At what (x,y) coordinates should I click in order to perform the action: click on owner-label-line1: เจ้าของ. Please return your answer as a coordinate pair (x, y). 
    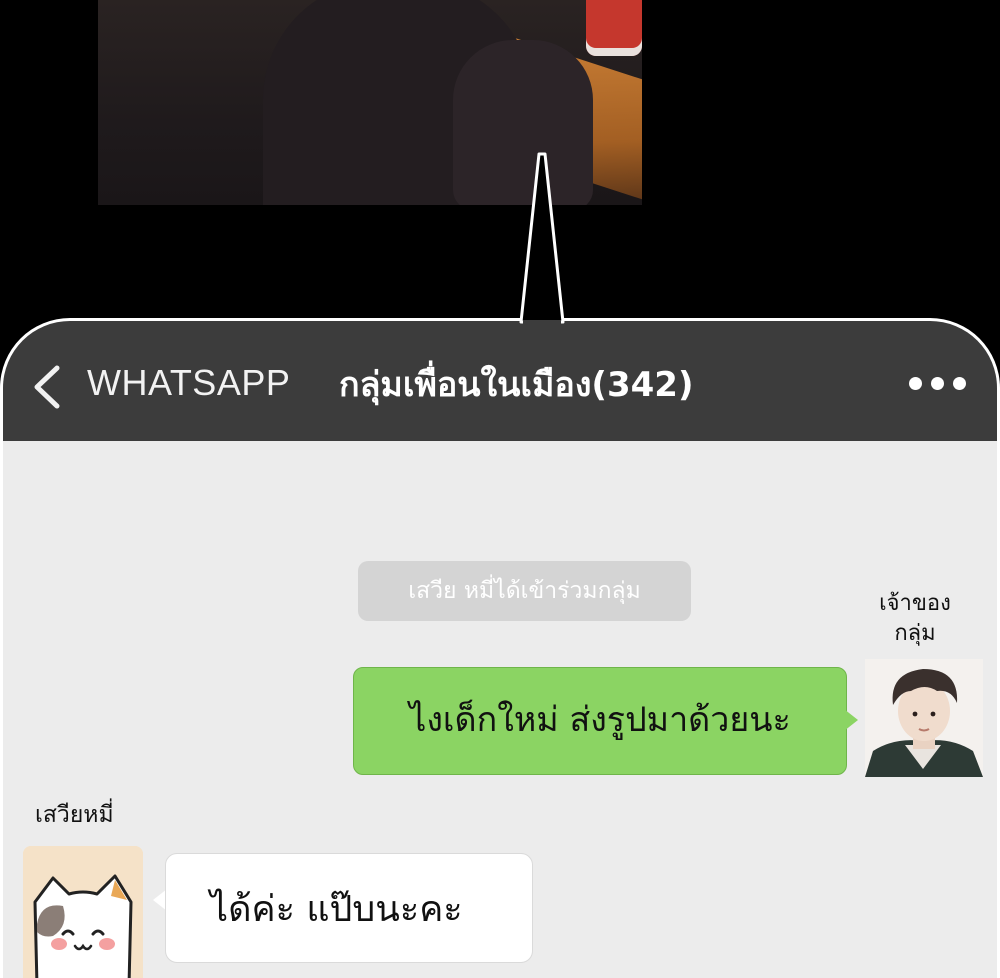
    Looking at the image, I should click on (915, 603).